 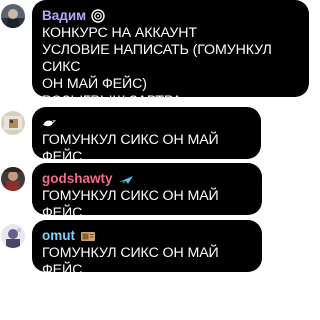 What do you see at coordinates (88, 236) in the screenshot?
I see `postcard-icon` at bounding box center [88, 236].